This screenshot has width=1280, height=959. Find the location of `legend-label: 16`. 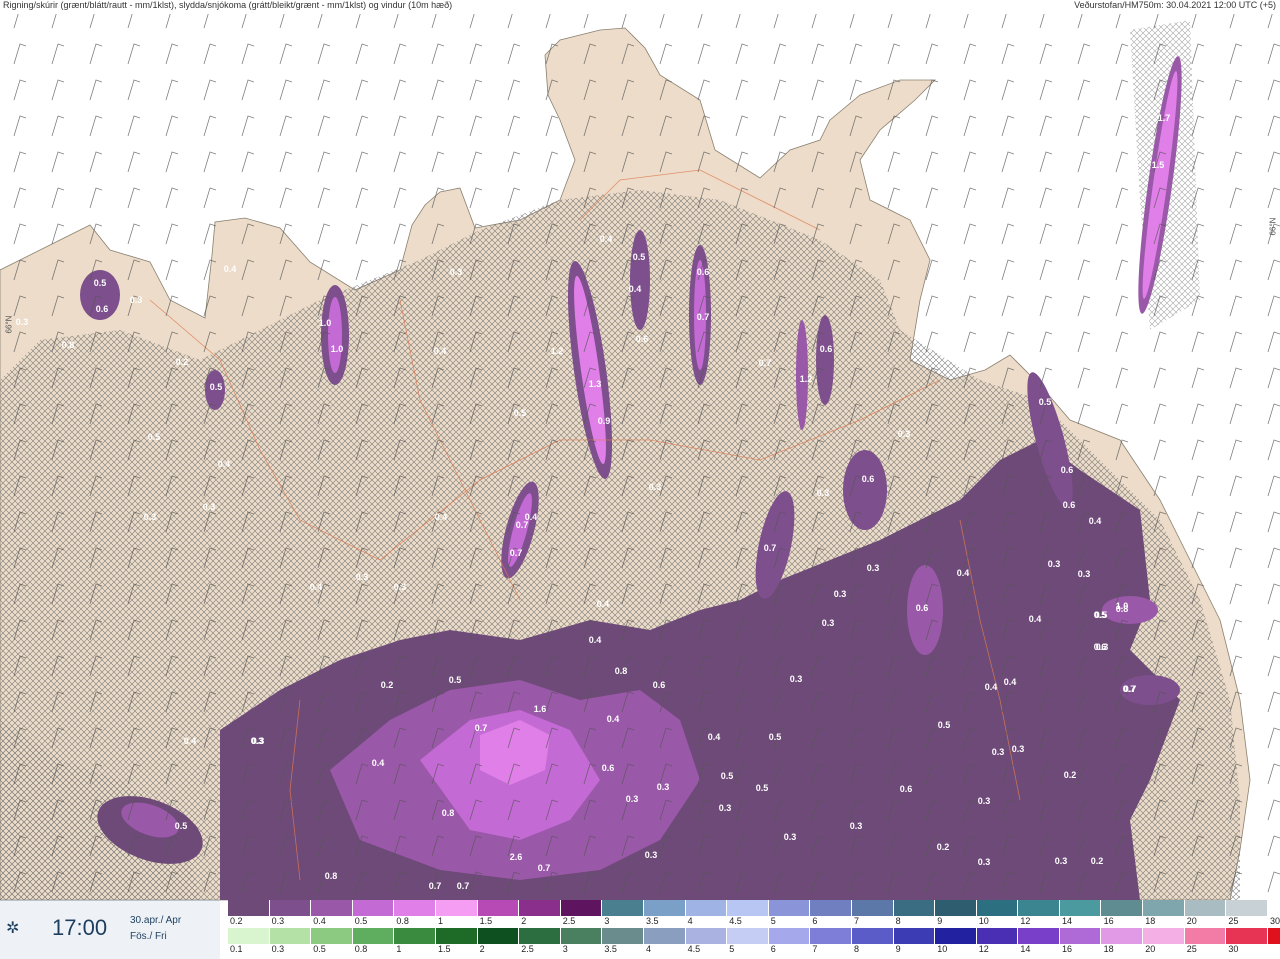

legend-label: 16 is located at coordinates (1067, 949).